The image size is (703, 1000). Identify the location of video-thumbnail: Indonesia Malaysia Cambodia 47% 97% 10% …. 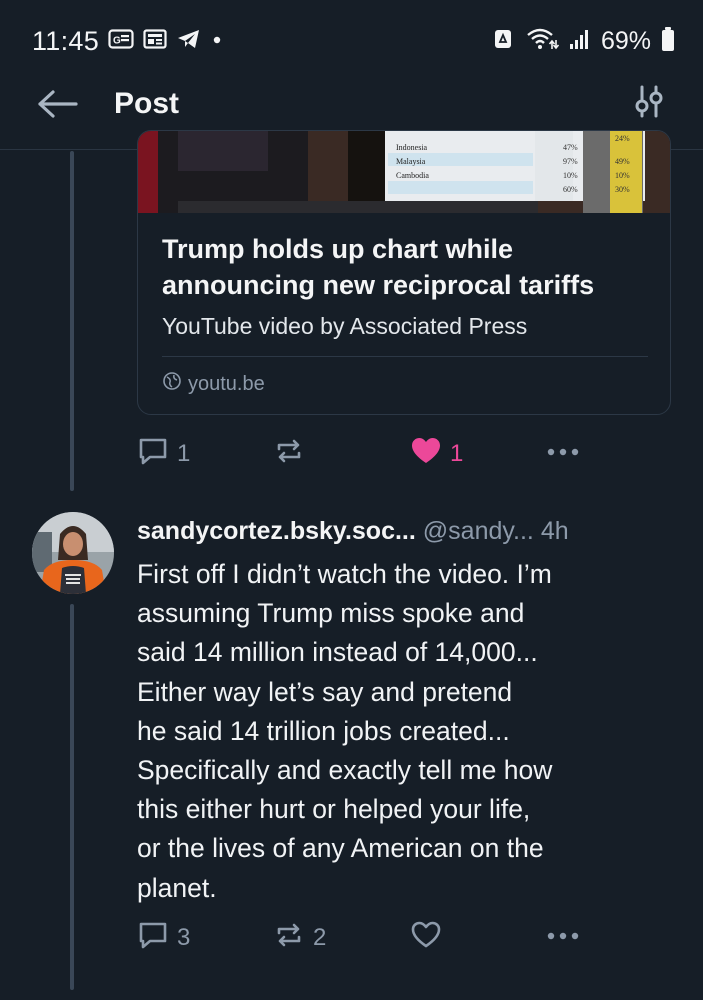
(404, 172).